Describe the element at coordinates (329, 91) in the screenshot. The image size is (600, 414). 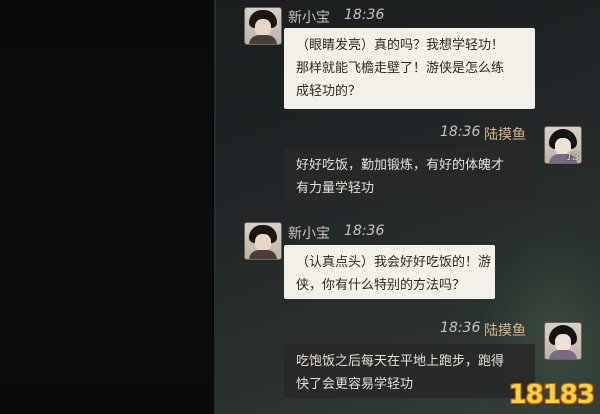
I see `message-line: 成轻功的？` at that location.